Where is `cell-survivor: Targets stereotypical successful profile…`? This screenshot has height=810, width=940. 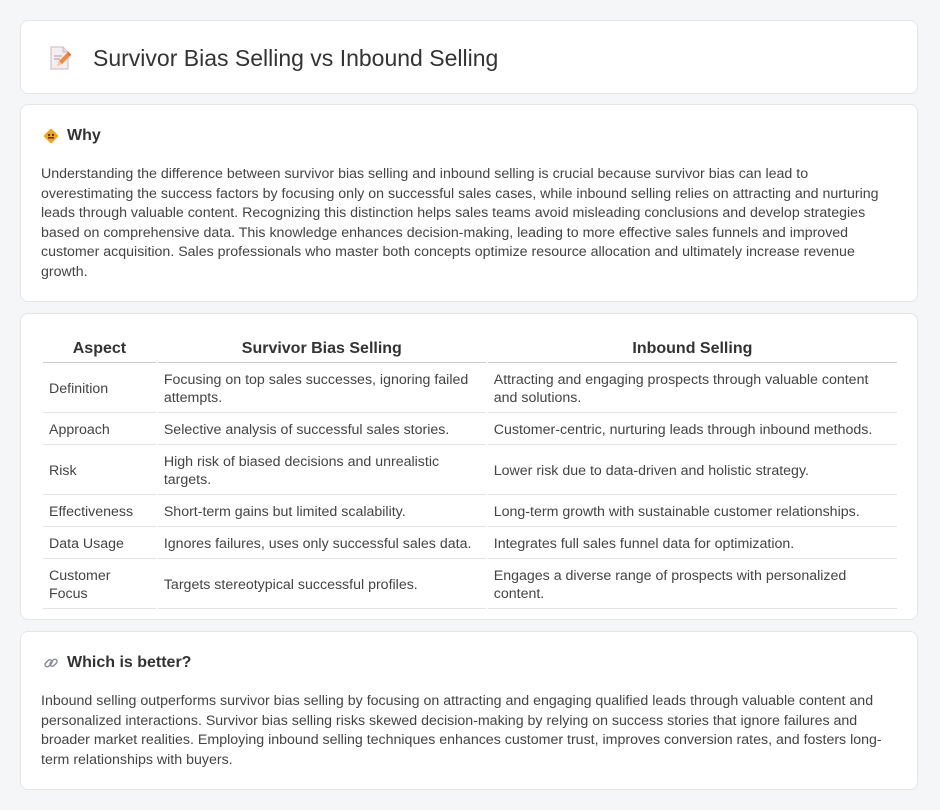
cell-survivor: Targets stereotypical successful profile… is located at coordinates (321, 585).